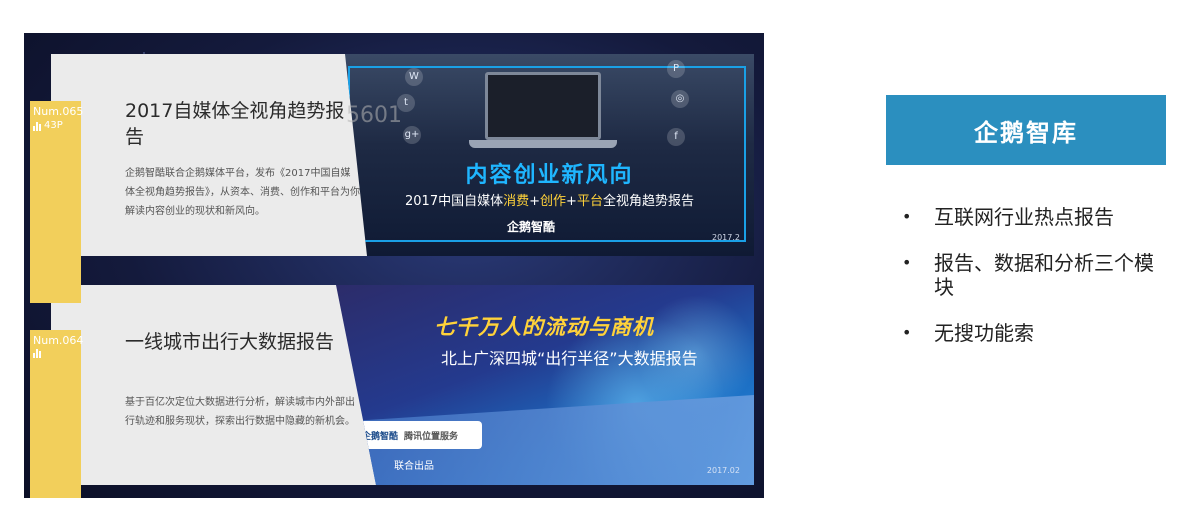  I want to click on instagram-icon: ◎, so click(680, 99).